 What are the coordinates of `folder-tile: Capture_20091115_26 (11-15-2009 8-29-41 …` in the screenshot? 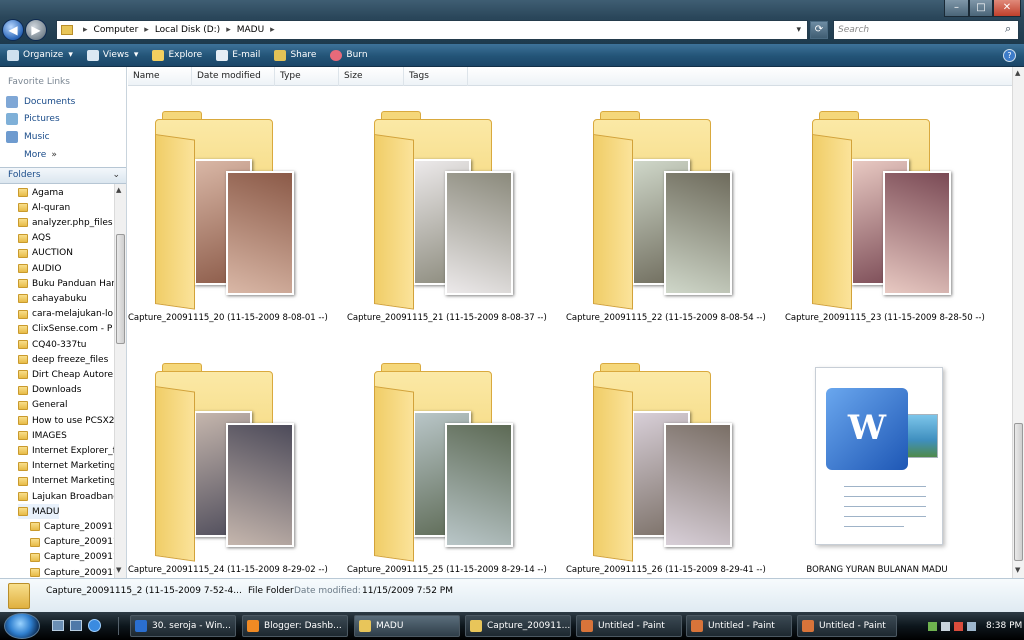 It's located at (666, 471).